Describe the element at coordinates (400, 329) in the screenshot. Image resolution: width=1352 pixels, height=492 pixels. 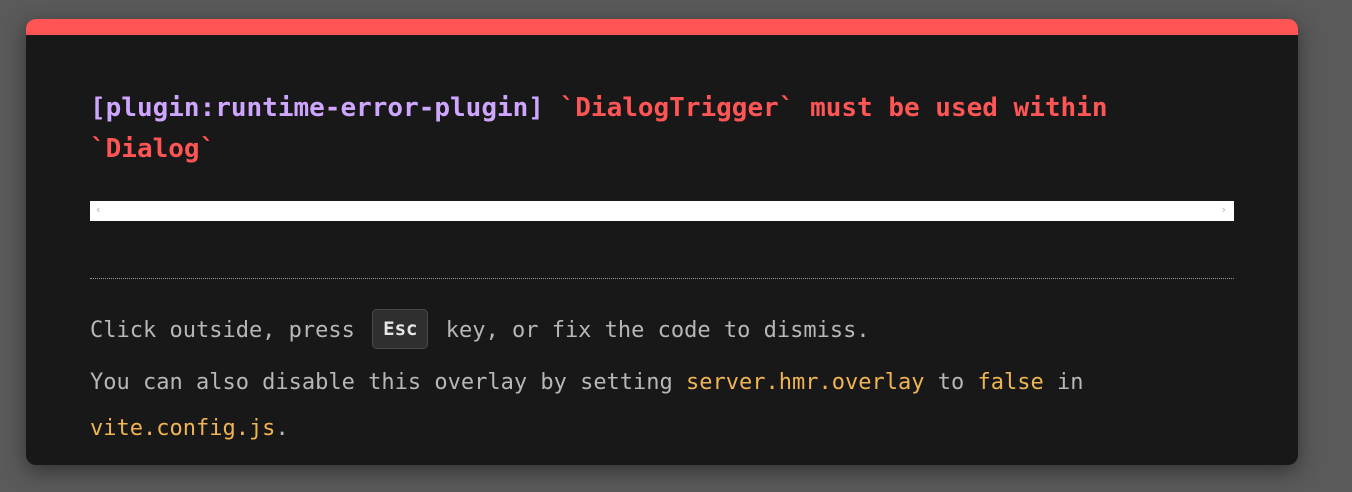
I see `esc-key: Esc` at that location.